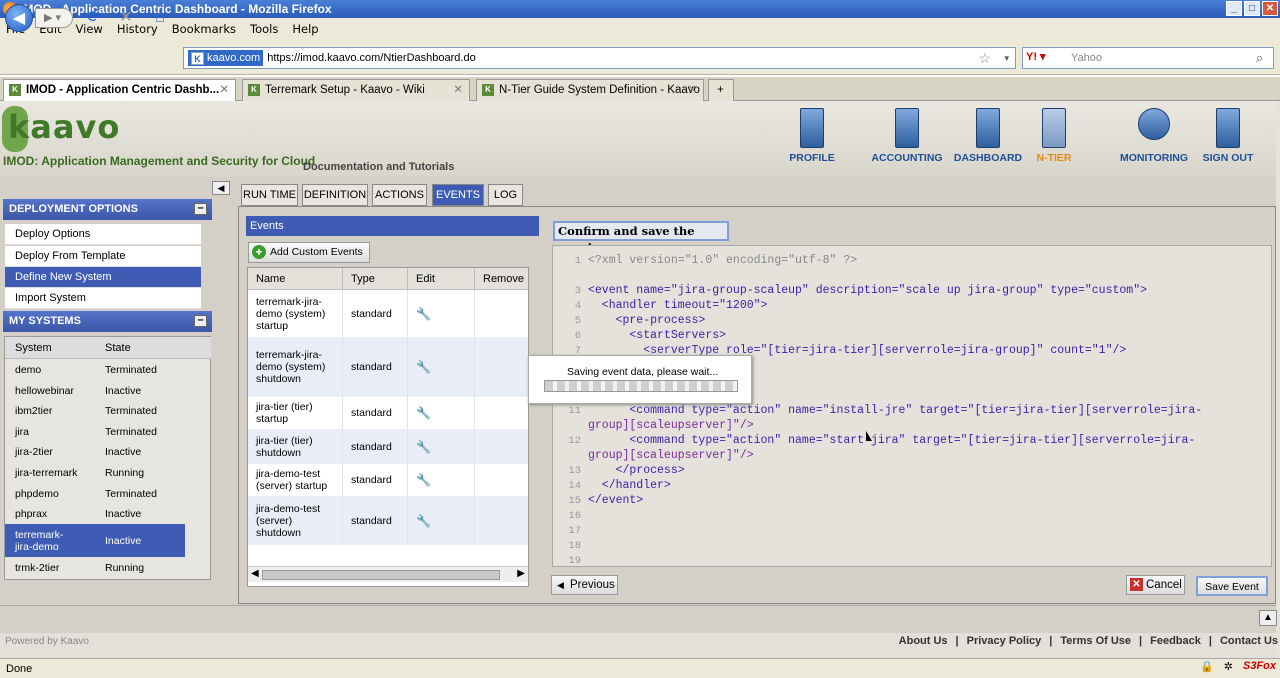  I want to click on search-input: Yahoo, so click(1148, 58).